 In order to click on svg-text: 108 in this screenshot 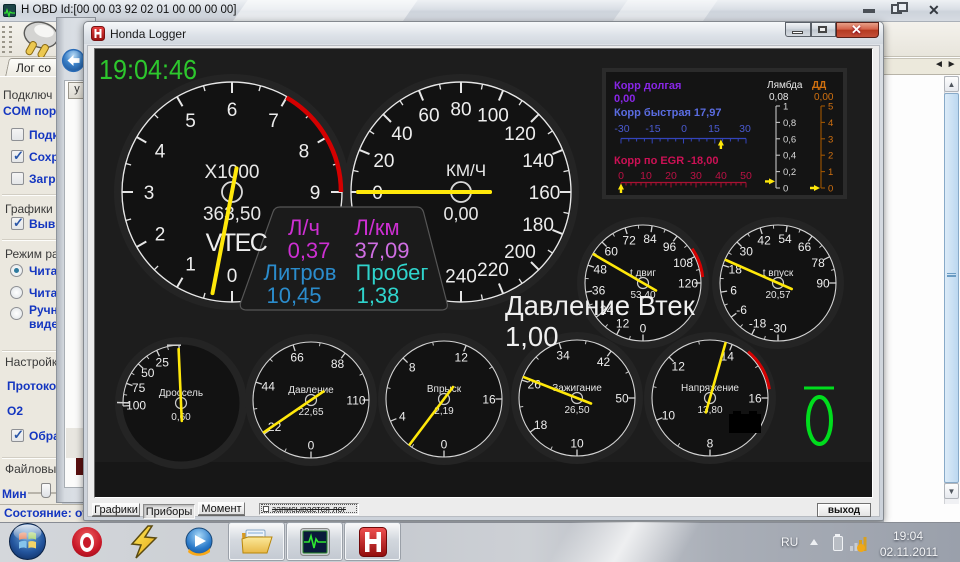, I will do `click(683, 263)`.